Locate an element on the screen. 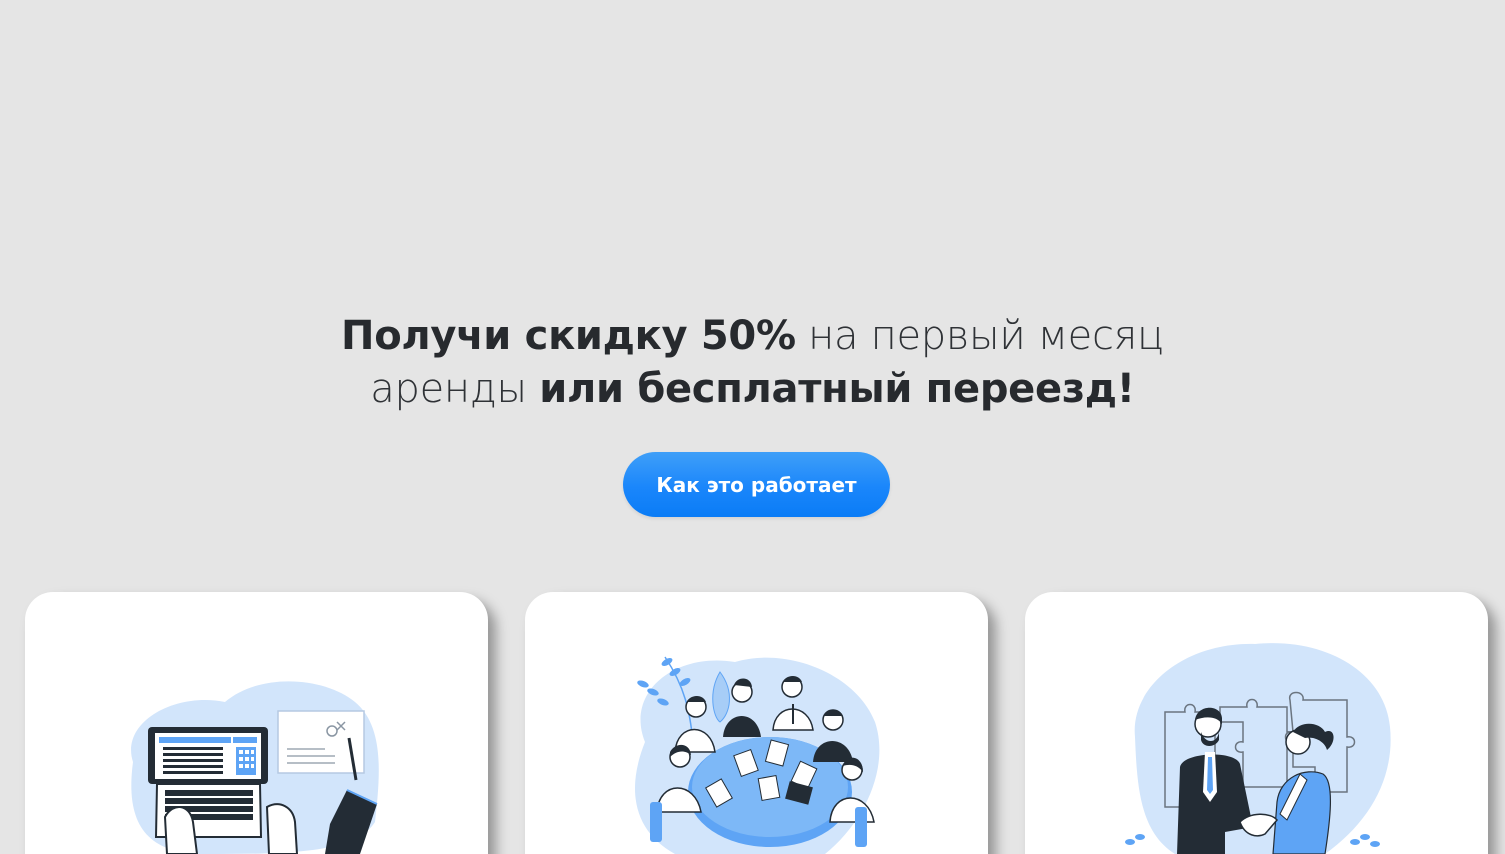 This screenshot has height=854, width=1505. promo-discount-text: Получи скидку 50% is located at coordinates (568, 336).